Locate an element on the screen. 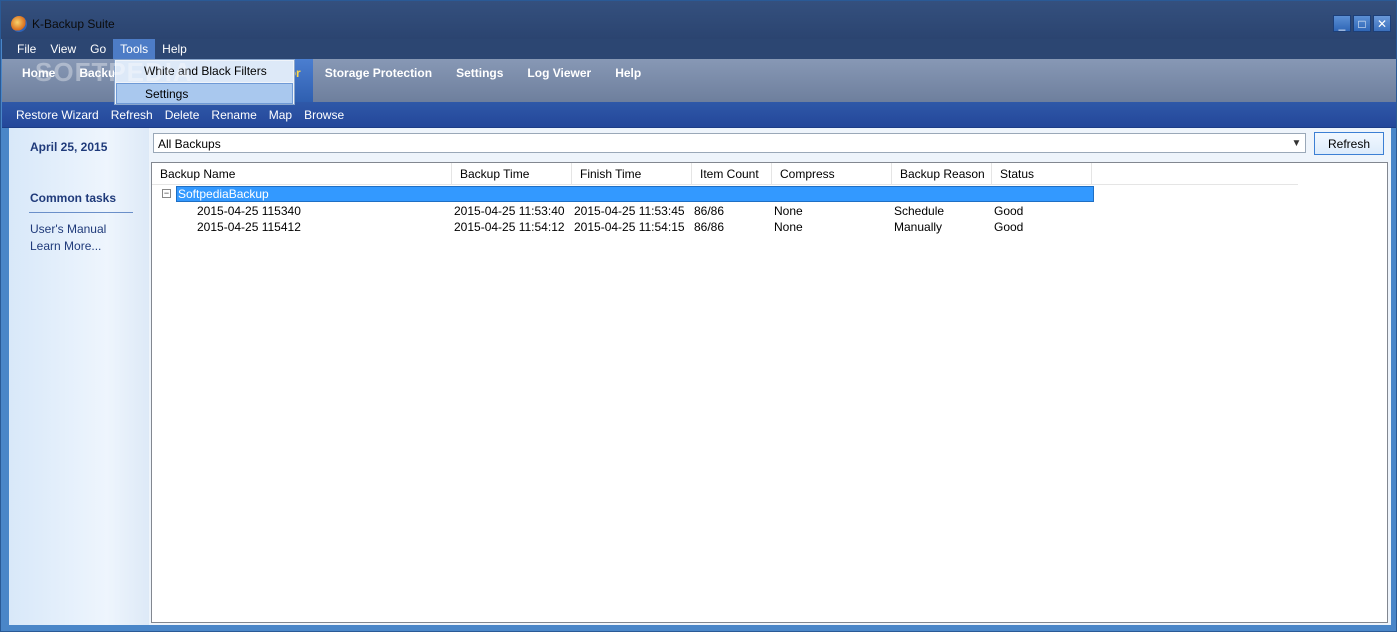  row1-compress: None is located at coordinates (788, 211).